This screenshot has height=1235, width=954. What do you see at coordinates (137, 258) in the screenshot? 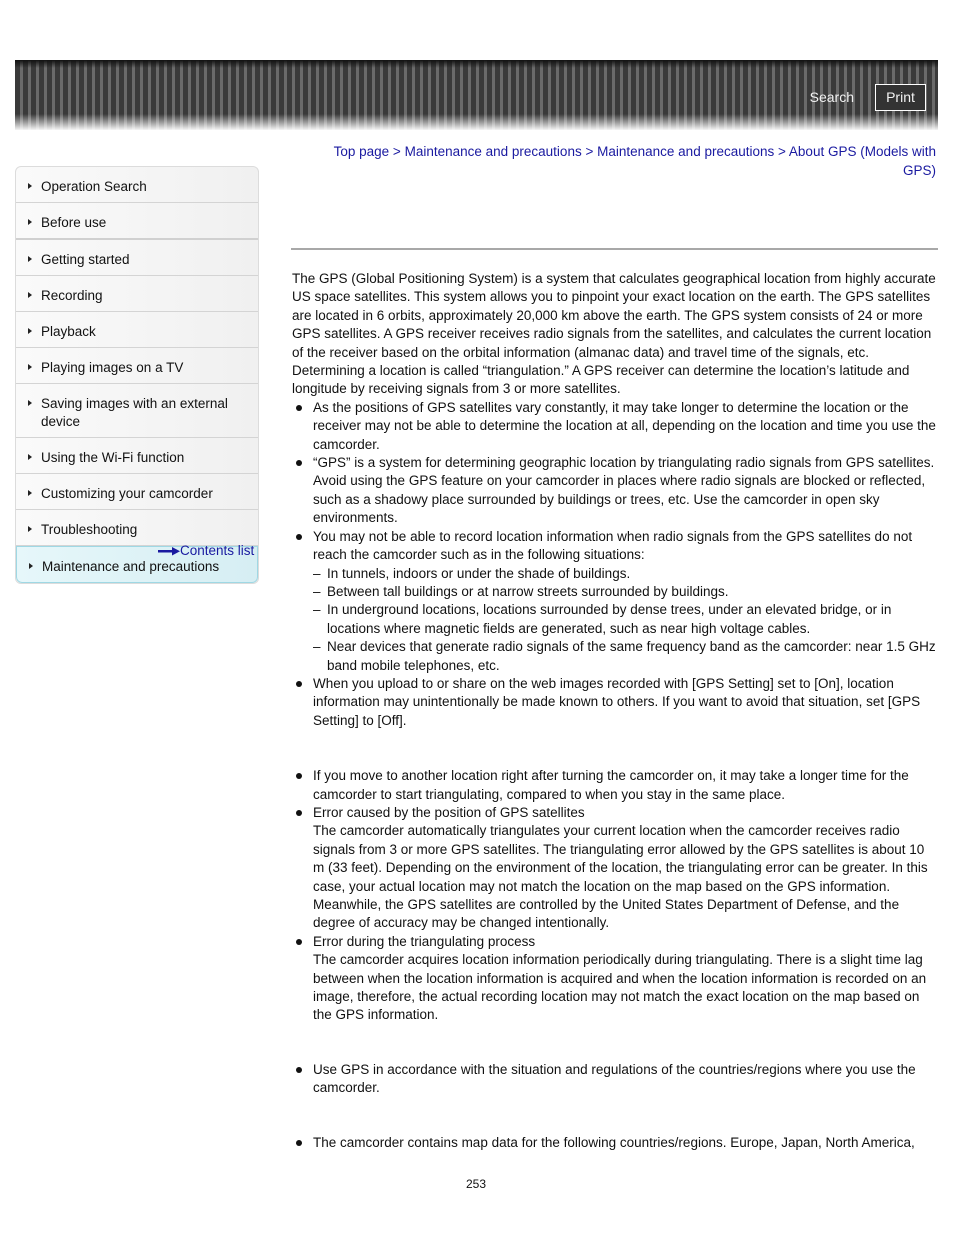
I see `sidebar-item-getting-started: Getting started` at bounding box center [137, 258].